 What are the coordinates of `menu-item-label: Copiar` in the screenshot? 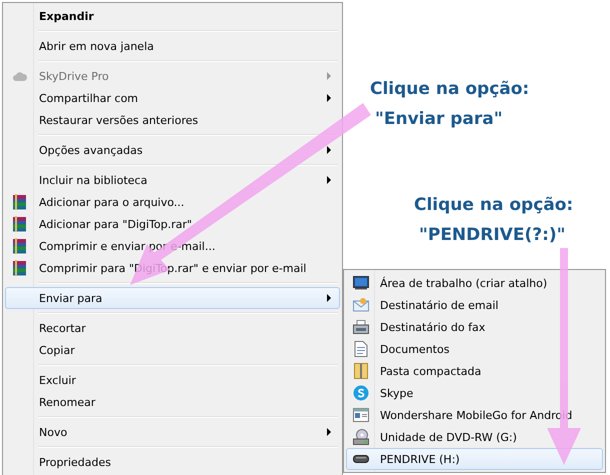 It's located at (57, 350).